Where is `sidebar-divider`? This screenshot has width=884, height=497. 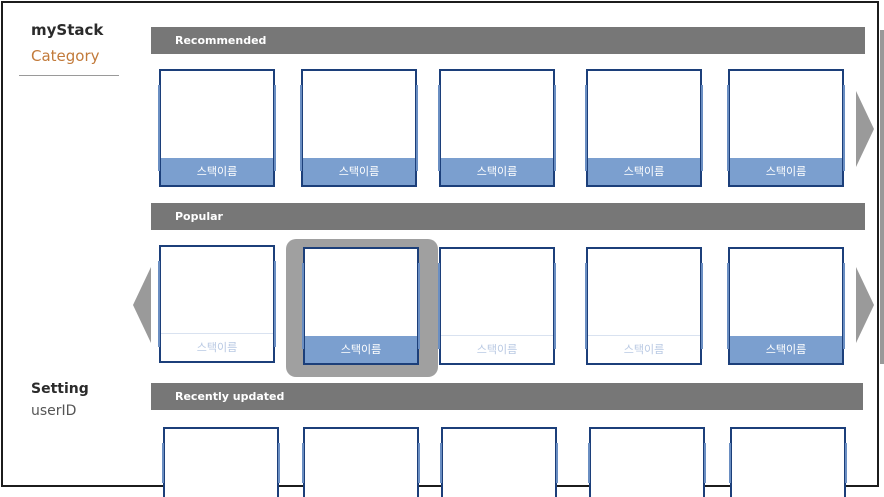 sidebar-divider is located at coordinates (69, 75).